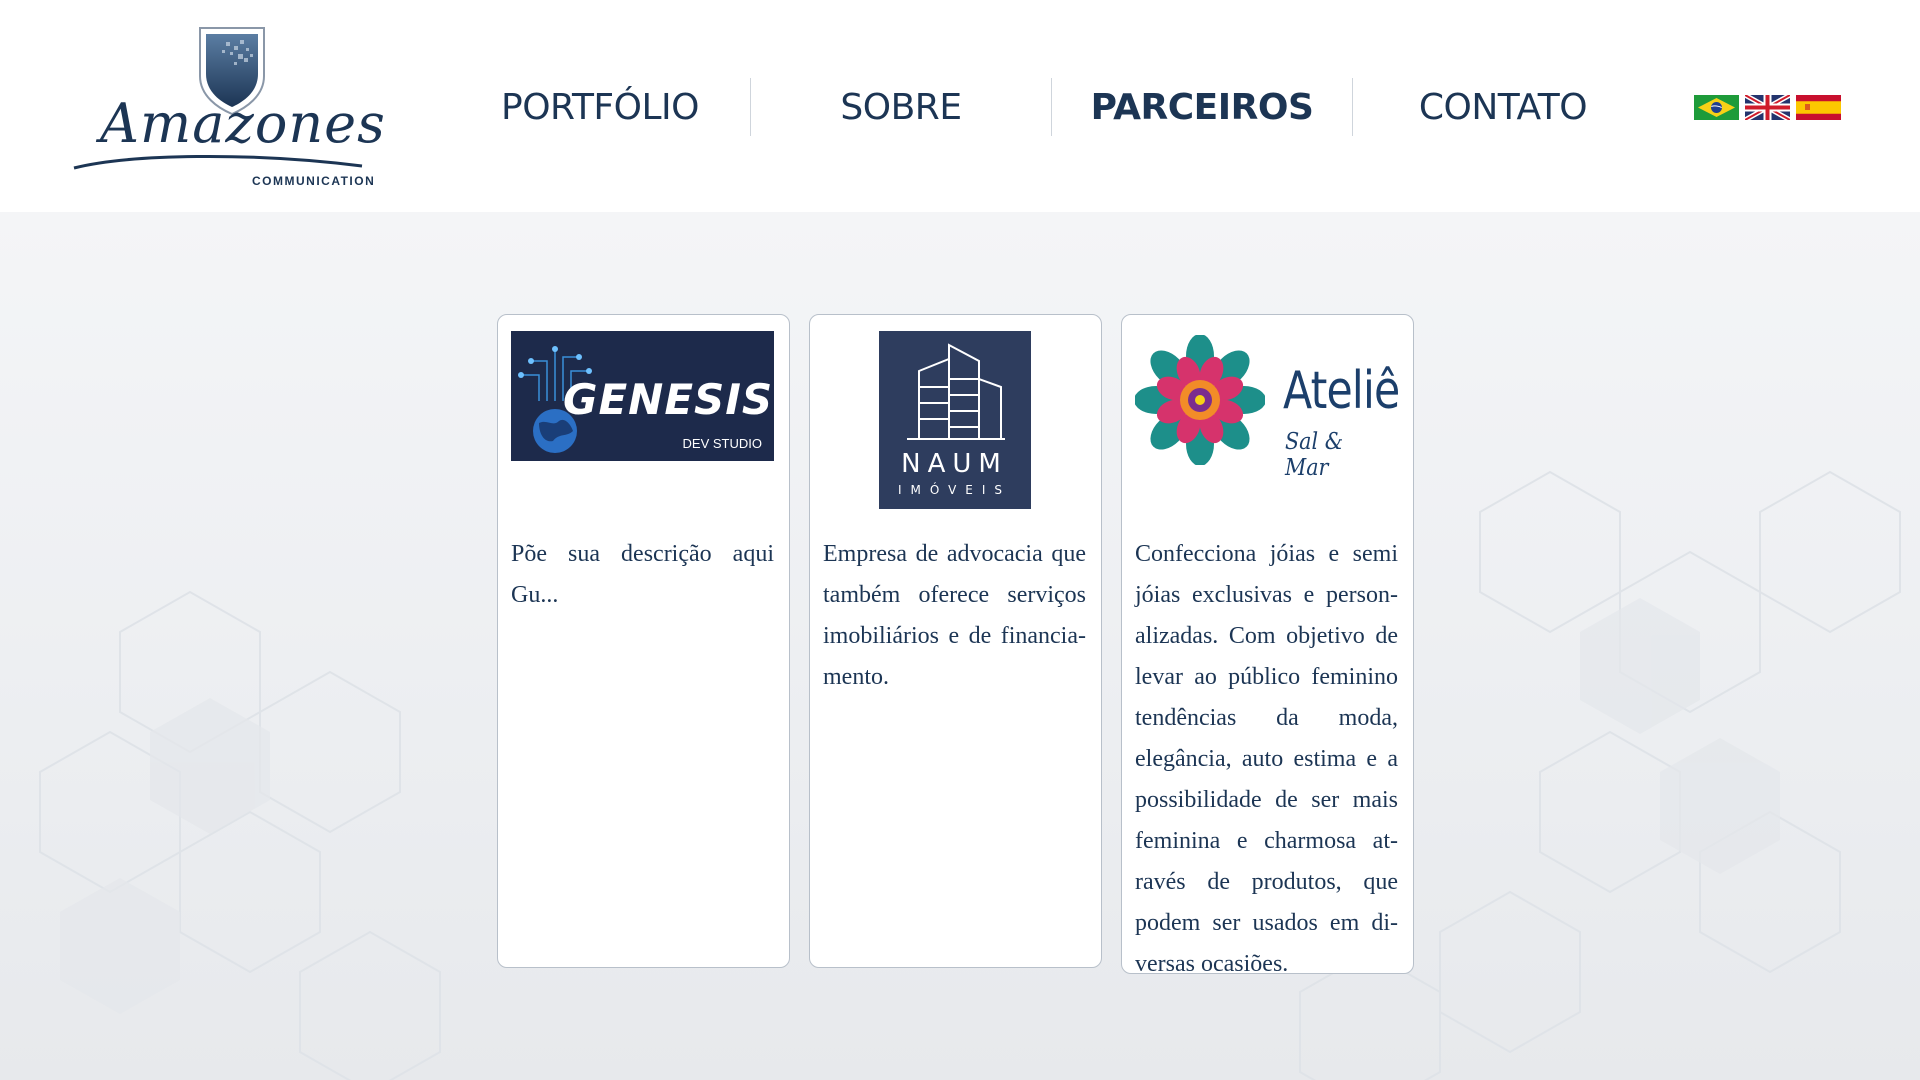  Describe the element at coordinates (1202, 107) in the screenshot. I see `nav-parceiros: PARCEIROS` at that location.